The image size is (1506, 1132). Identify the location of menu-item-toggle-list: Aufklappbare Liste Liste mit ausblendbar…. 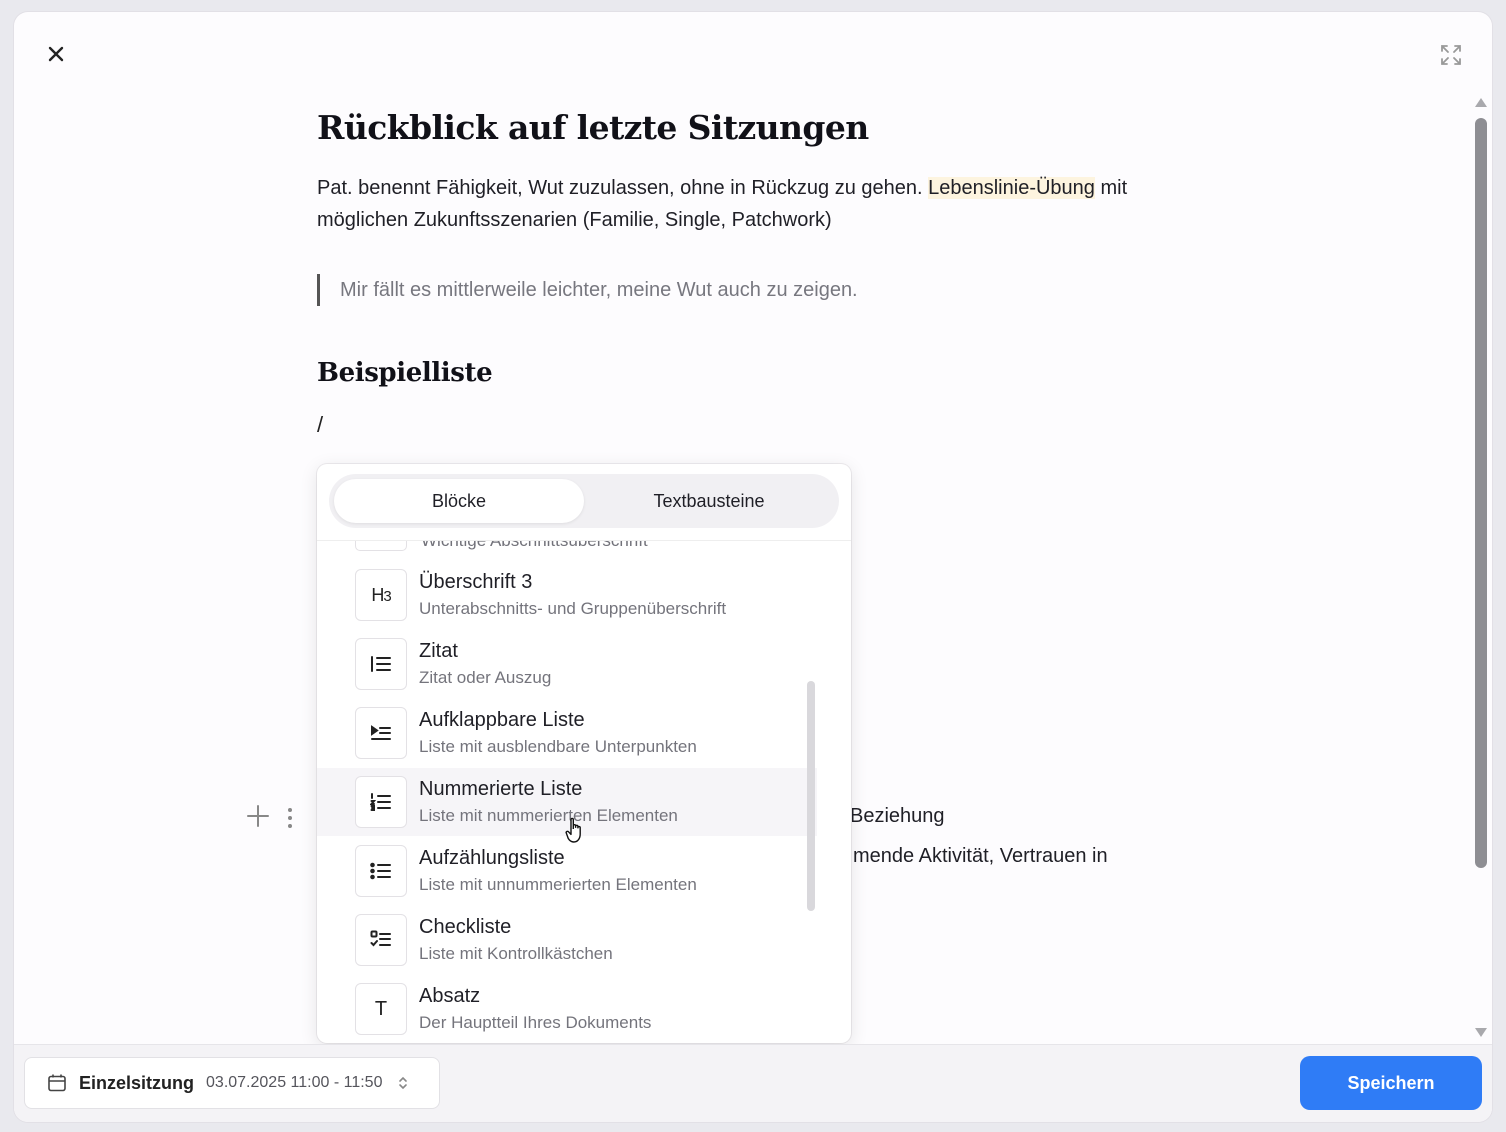
(567, 733).